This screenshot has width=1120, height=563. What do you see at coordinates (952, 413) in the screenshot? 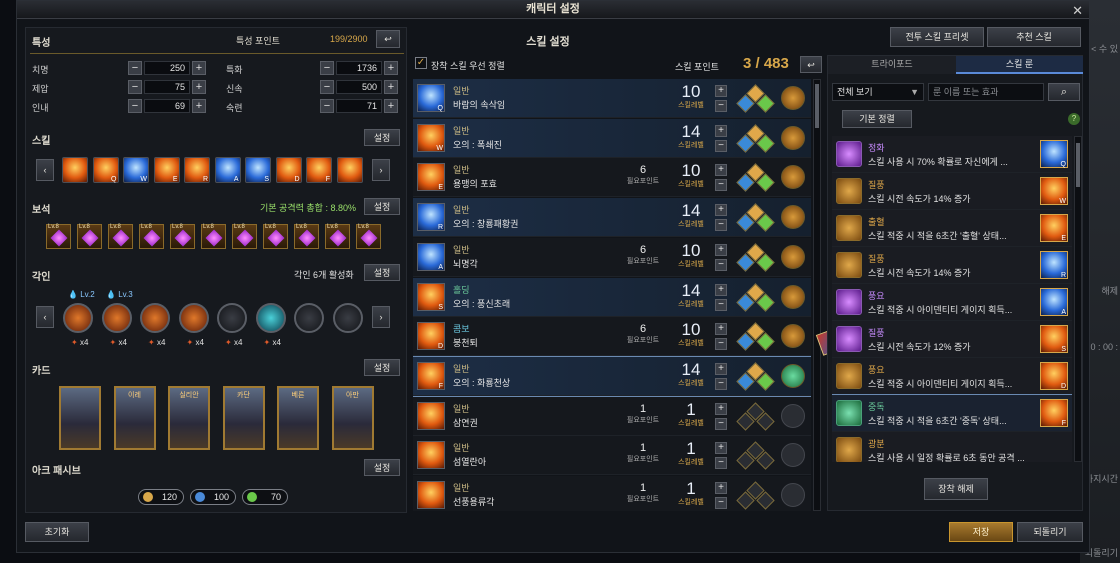
I see `rune-row: 중독 스킬 적중 시 적을 6초간 '중독' 상태... F` at bounding box center [952, 413].